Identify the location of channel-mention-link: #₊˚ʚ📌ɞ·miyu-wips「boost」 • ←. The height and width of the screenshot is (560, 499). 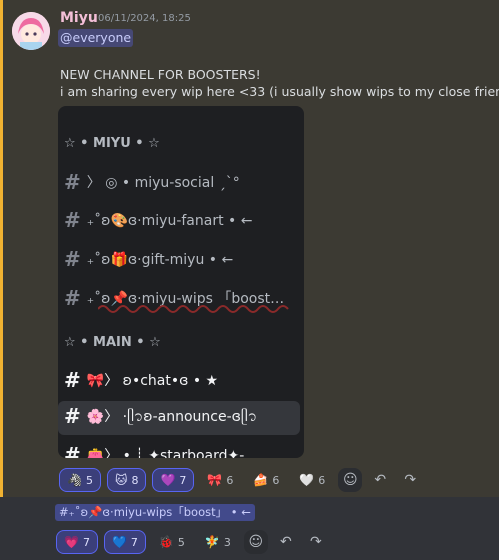
(155, 512).